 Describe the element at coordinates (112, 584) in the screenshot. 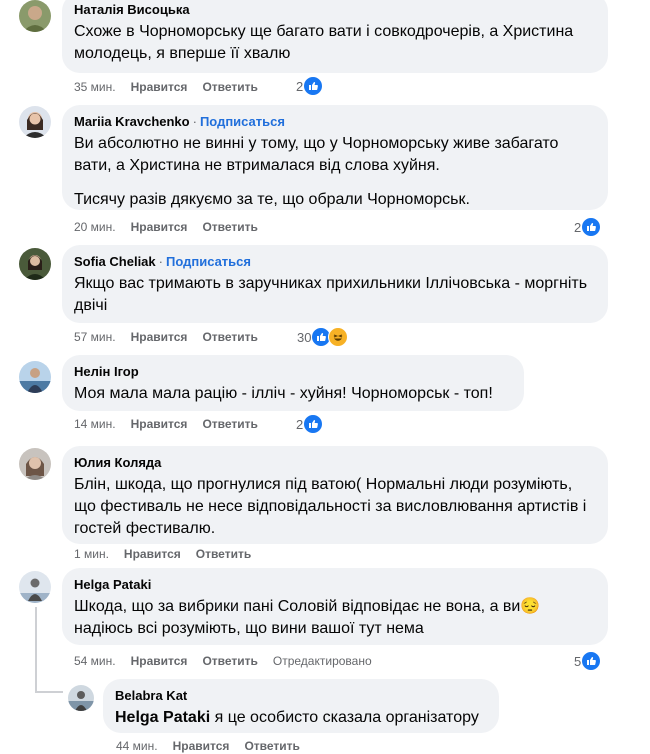

I see `author-name: Helga Pataki` at that location.